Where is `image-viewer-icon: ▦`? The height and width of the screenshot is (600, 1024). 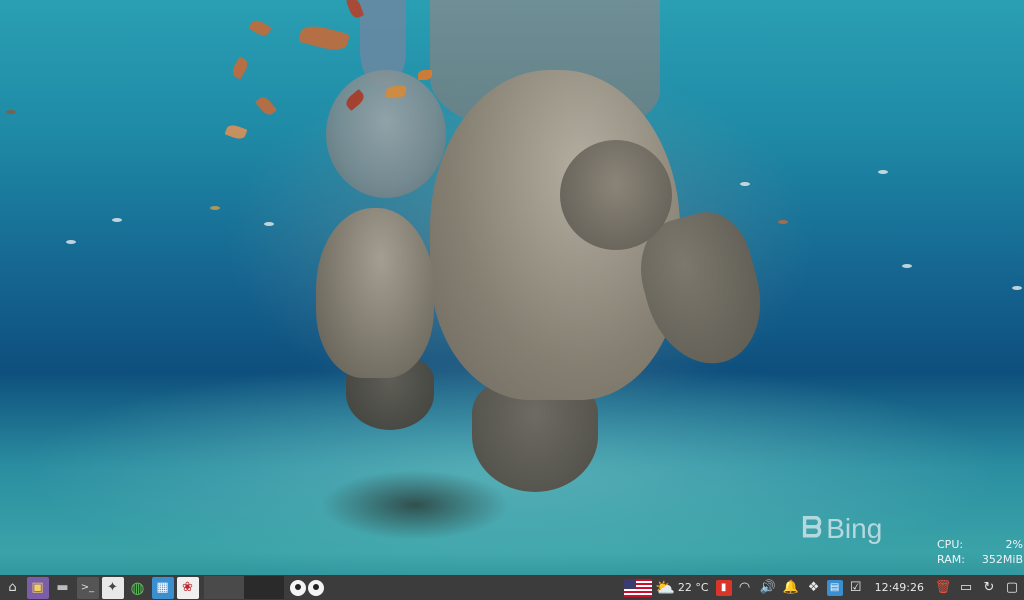 image-viewer-icon: ▦ is located at coordinates (162, 587).